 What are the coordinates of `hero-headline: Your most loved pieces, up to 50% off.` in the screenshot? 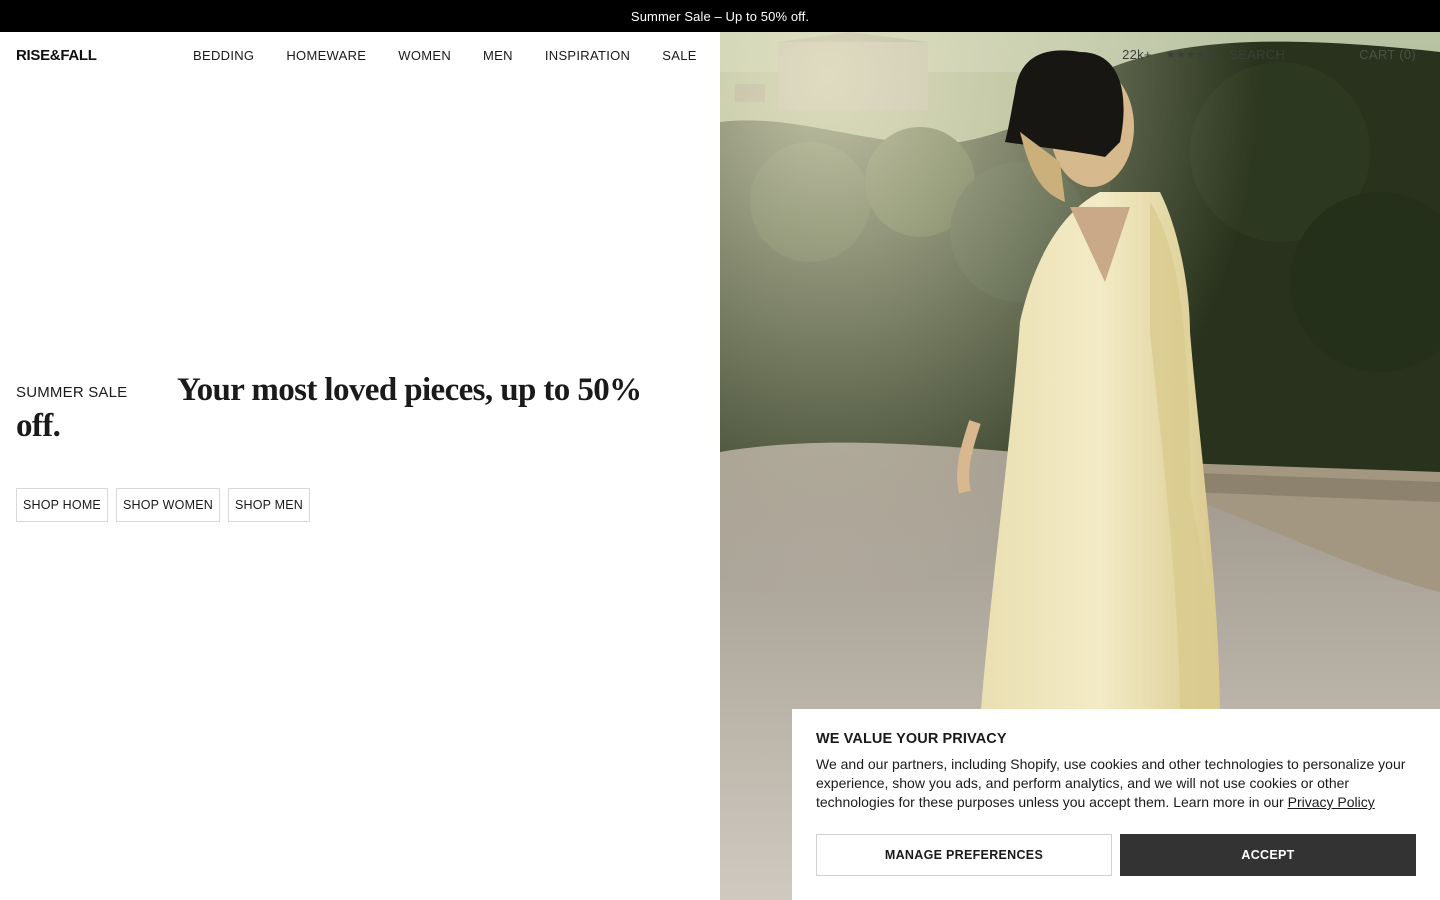 It's located at (329, 408).